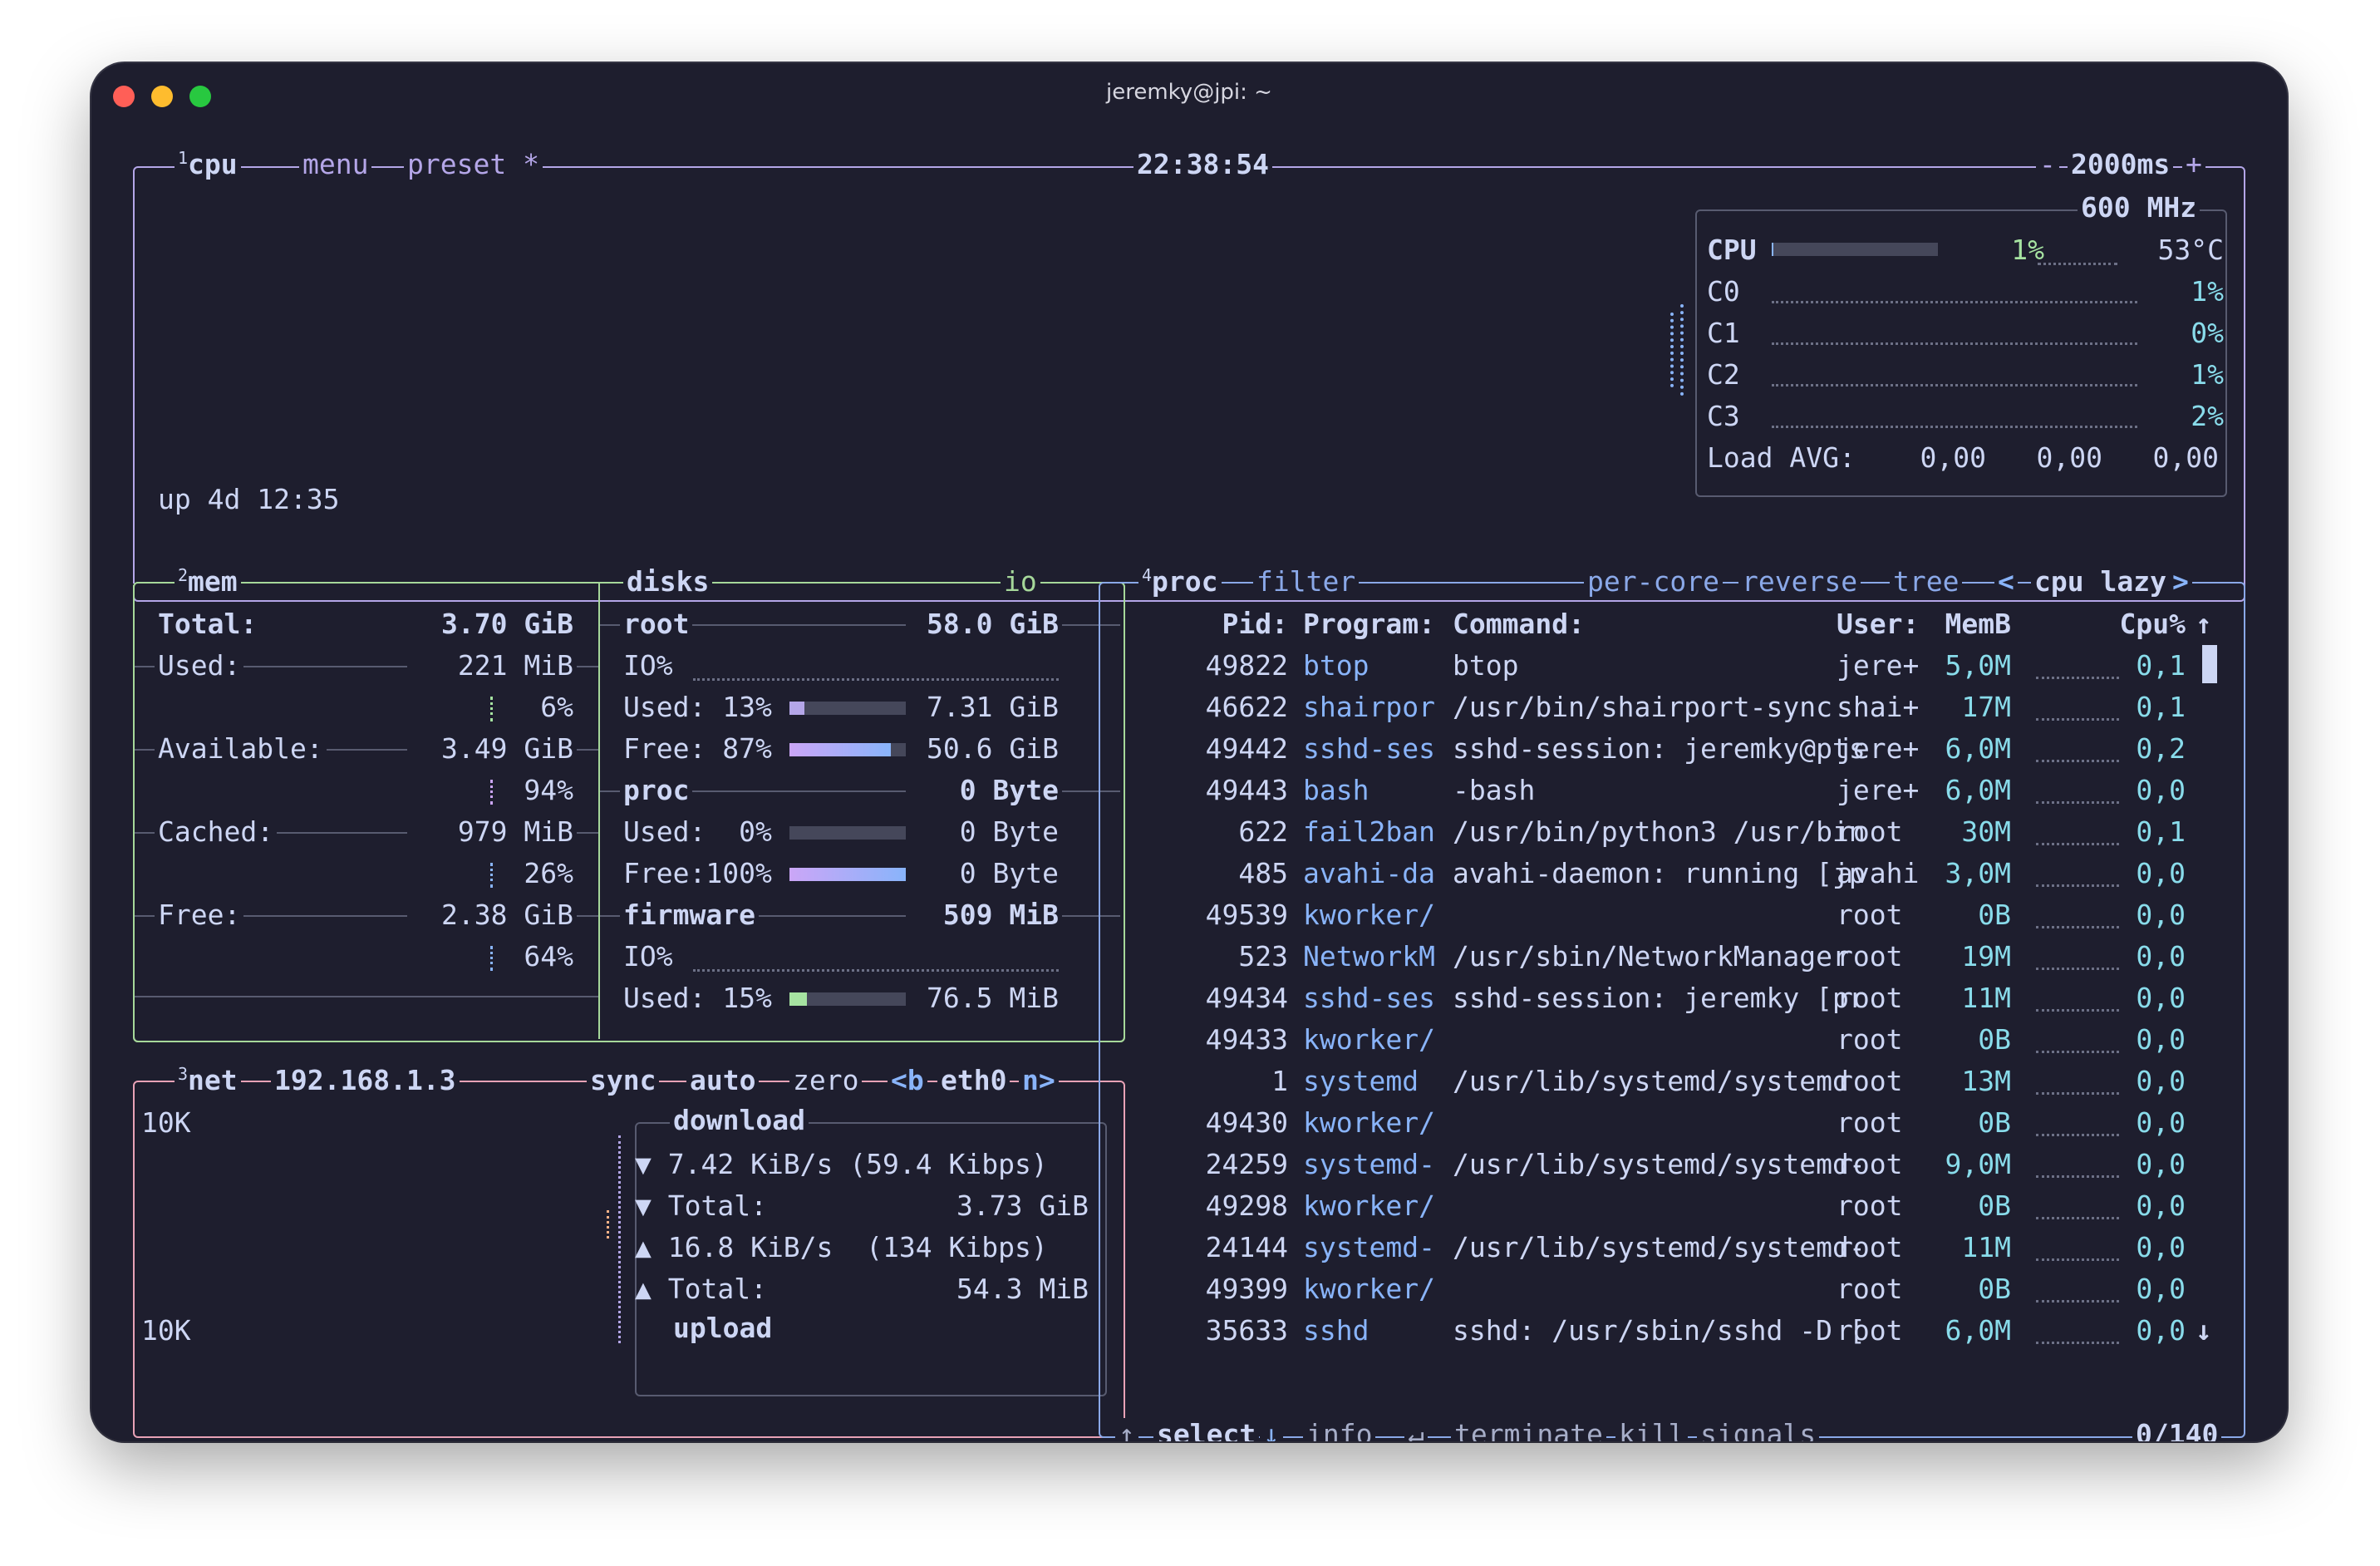 This screenshot has width=2380, height=1566. I want to click on mem-row-label: Available:, so click(241, 749).